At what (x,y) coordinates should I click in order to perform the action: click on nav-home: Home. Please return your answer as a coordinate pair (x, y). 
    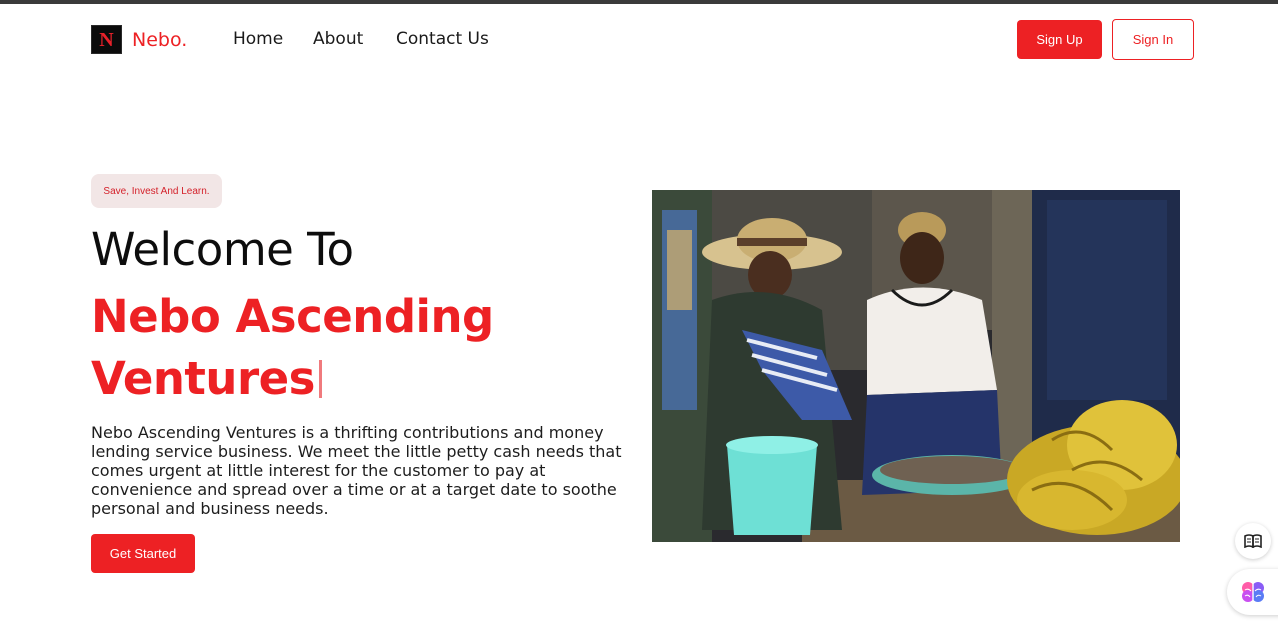
    Looking at the image, I should click on (258, 39).